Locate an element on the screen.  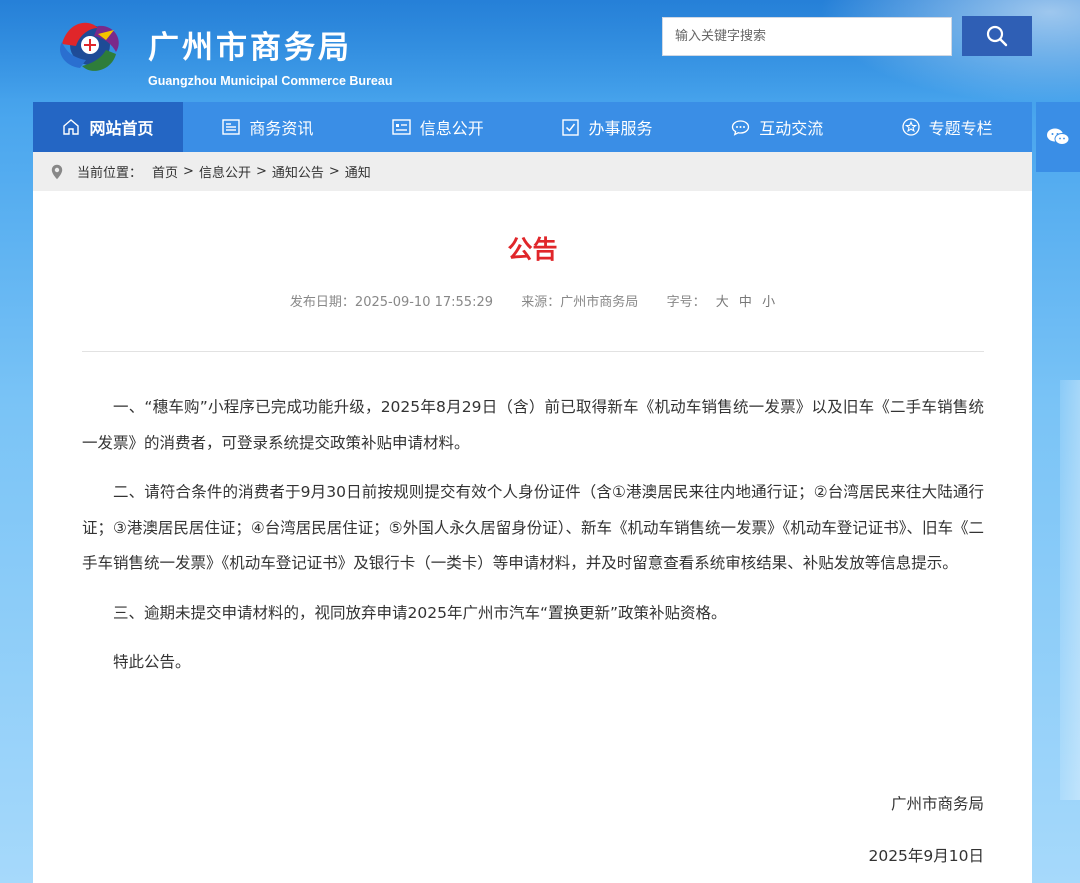
wechat-icon is located at coordinates (1058, 136).